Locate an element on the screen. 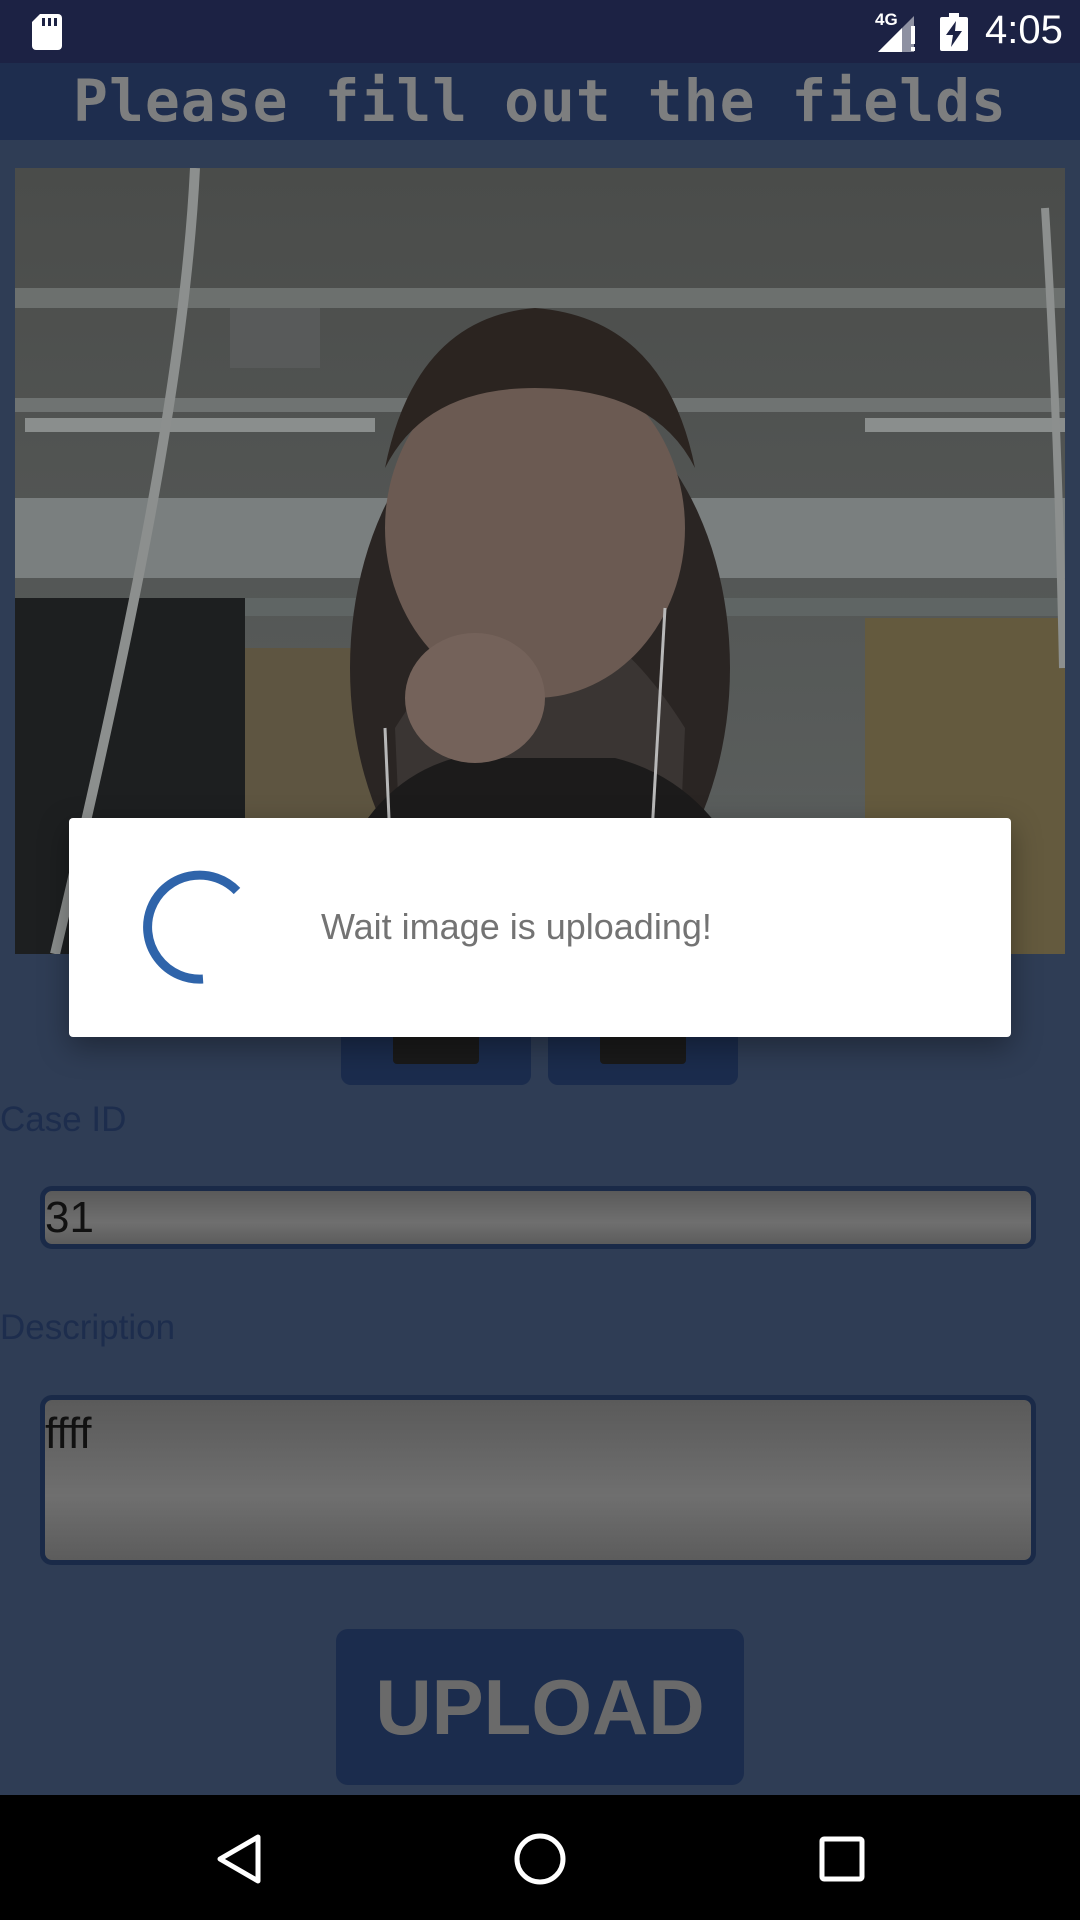 Image resolution: width=1080 pixels, height=1920 pixels. case-id-label: Case ID is located at coordinates (63, 1119).